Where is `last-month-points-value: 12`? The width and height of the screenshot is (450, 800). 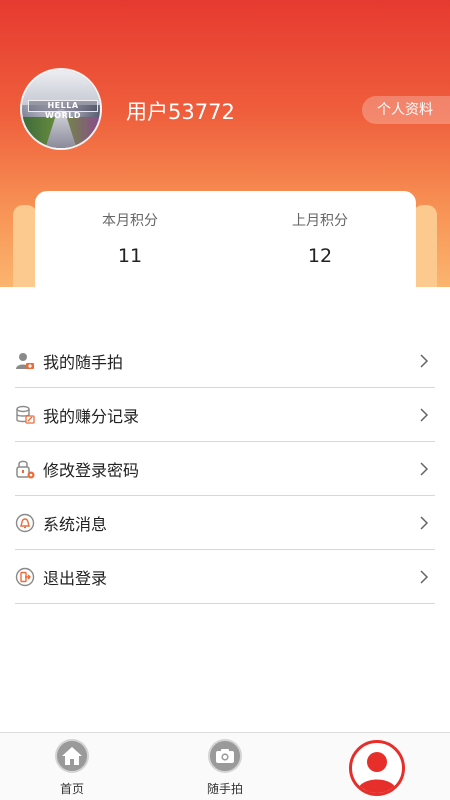
last-month-points-value: 12 is located at coordinates (320, 256).